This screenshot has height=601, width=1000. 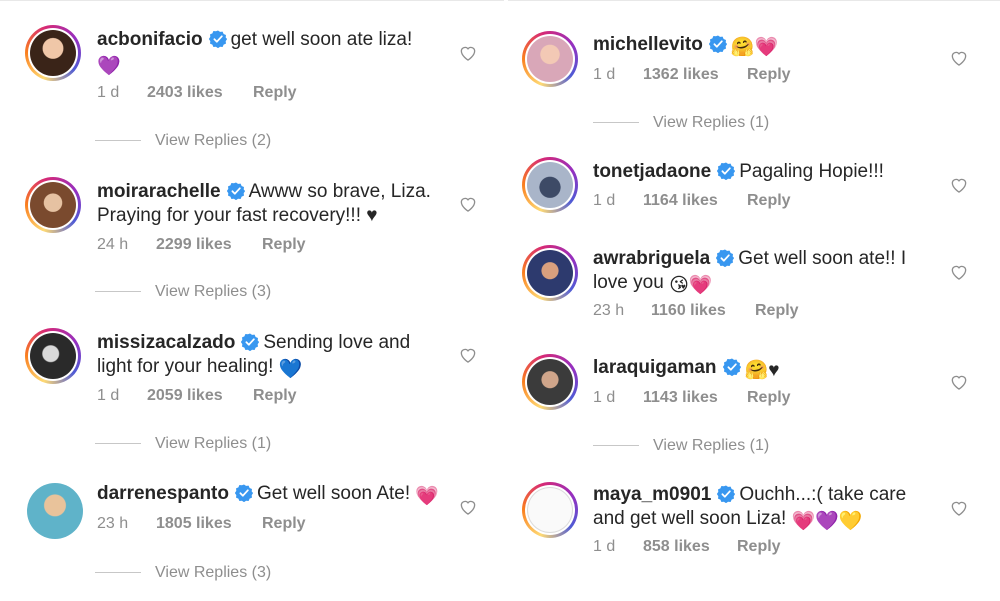 What do you see at coordinates (695, 201) in the screenshot?
I see `likes-count: 1164 likes` at bounding box center [695, 201].